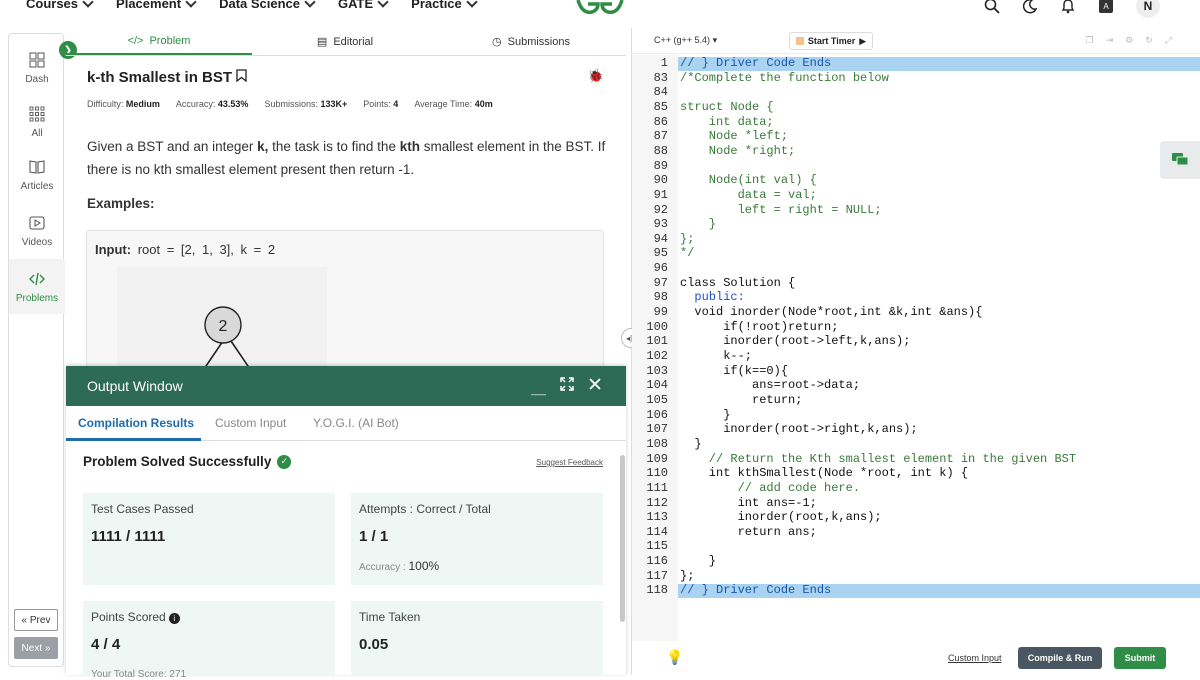 This screenshot has height=680, width=1200. I want to click on avatar: N, so click(1148, 9).